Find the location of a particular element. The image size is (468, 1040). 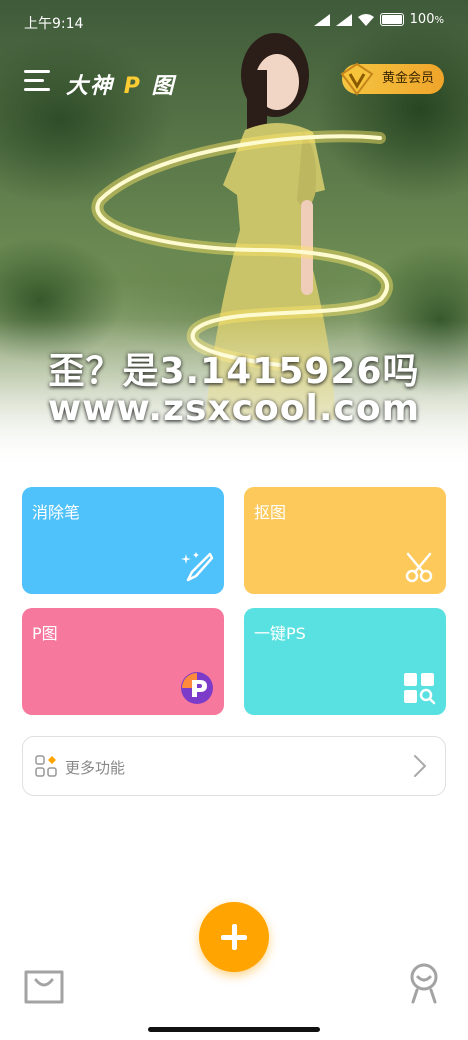

watermark-line-2: www.zsxcool.com is located at coordinates (234, 408).